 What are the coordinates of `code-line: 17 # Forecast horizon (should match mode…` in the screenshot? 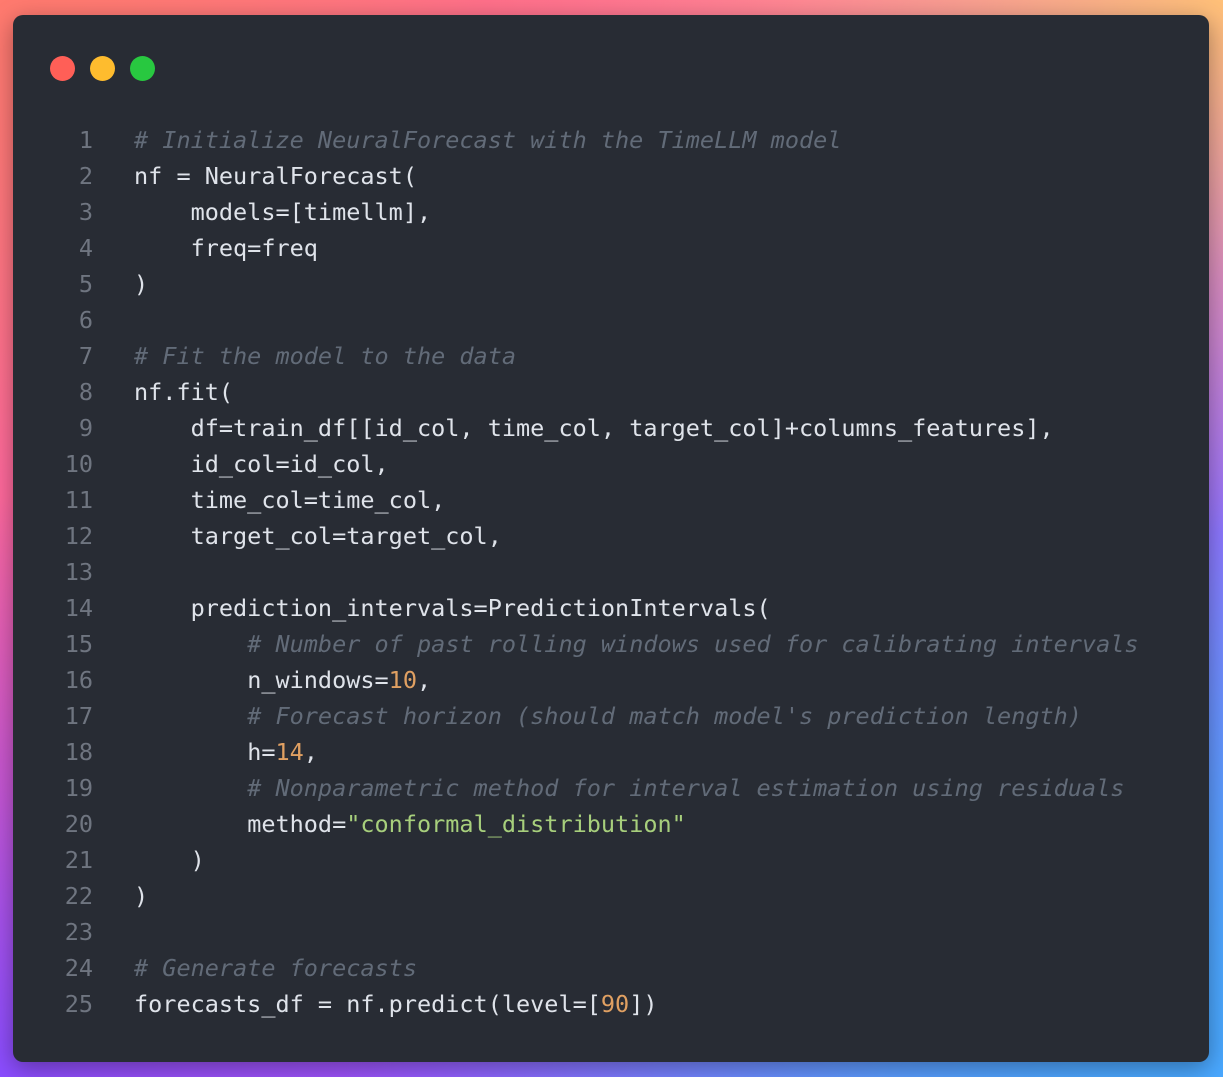 It's located at (611, 716).